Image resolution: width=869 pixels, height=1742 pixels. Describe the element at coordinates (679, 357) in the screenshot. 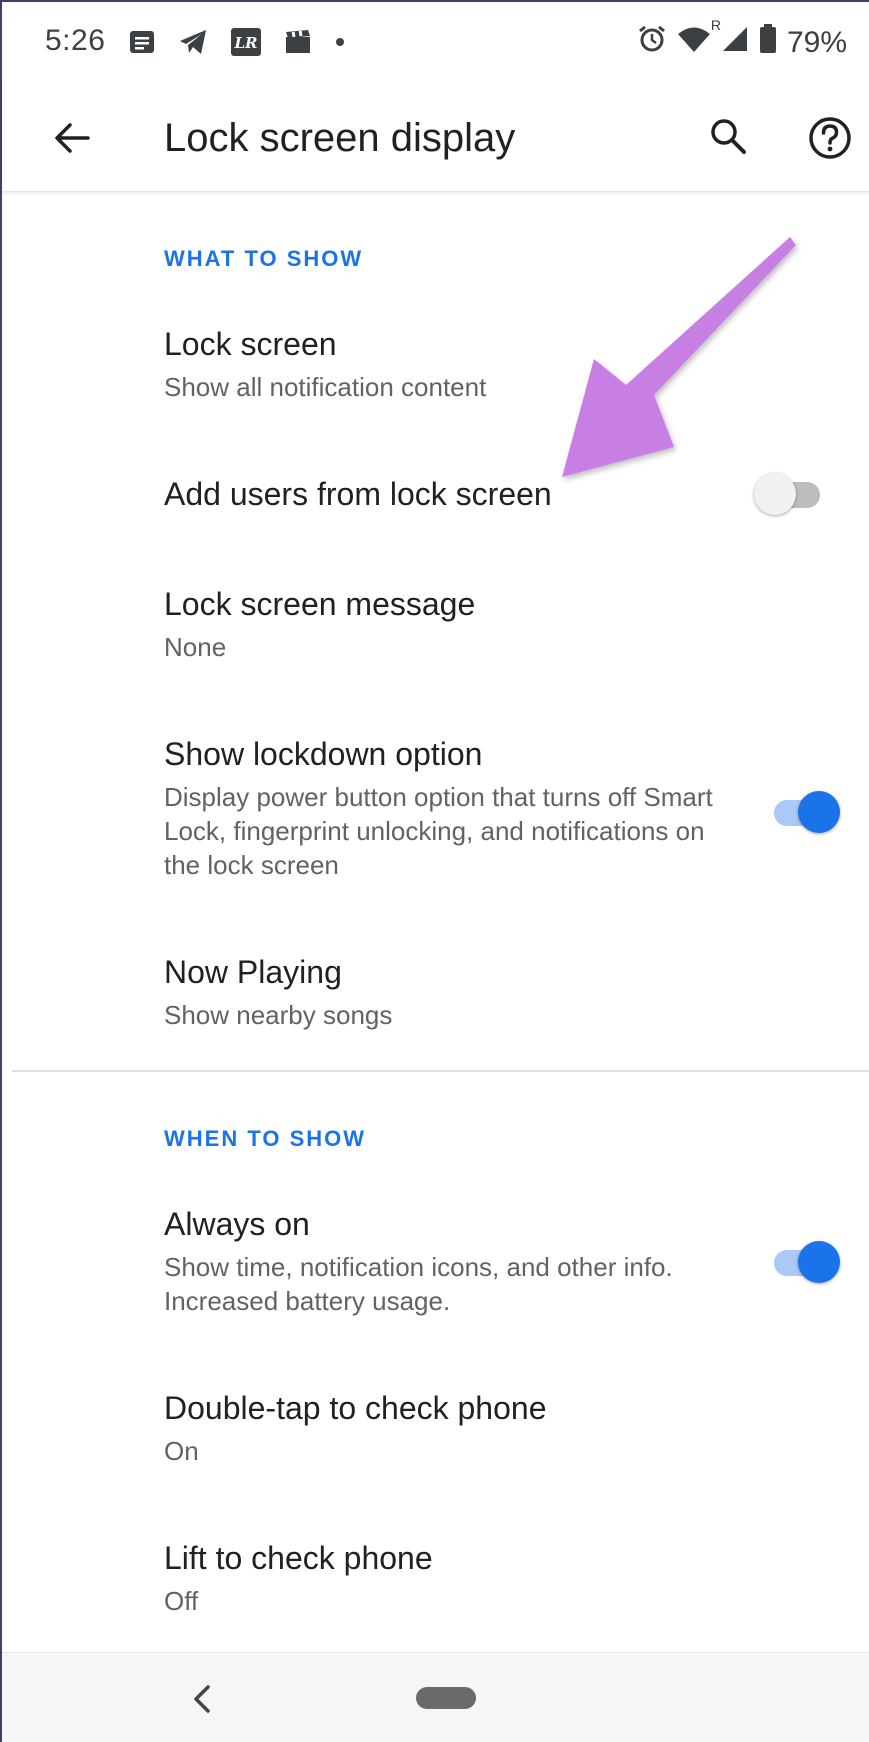

I see `annotation-arrow-icon` at that location.